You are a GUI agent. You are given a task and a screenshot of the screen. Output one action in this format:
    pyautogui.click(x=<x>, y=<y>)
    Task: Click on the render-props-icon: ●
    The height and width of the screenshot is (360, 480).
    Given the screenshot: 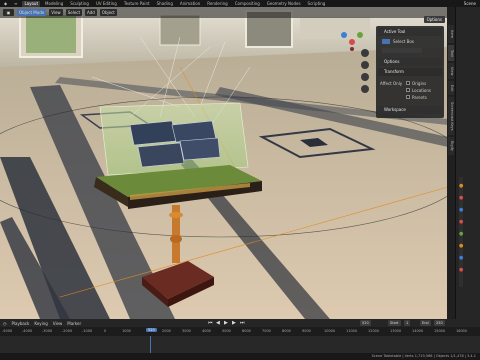 What is the action you would take?
    pyautogui.click(x=461, y=198)
    